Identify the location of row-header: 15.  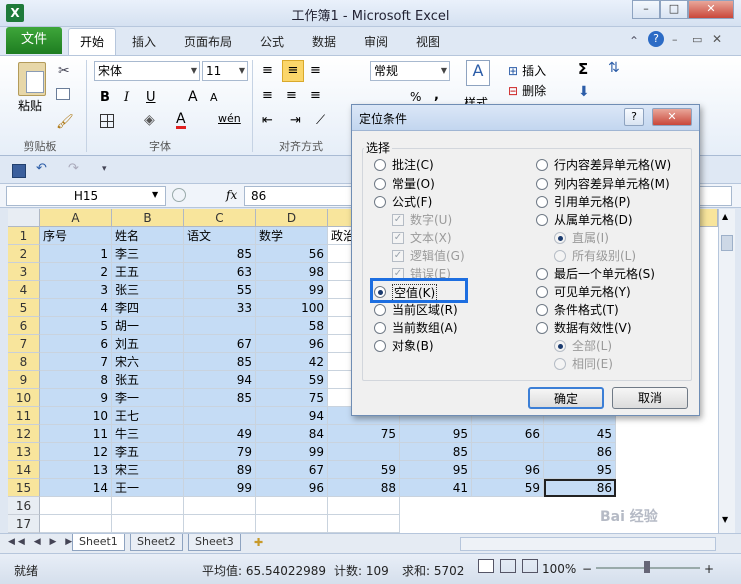
(24, 488).